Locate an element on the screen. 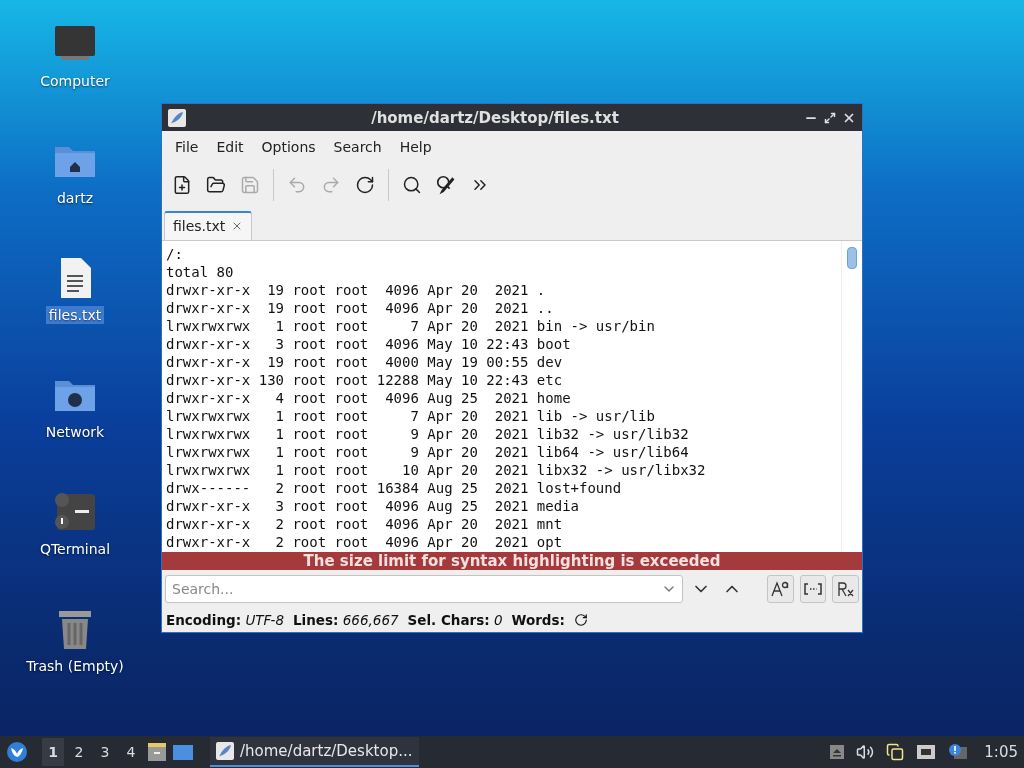 The height and width of the screenshot is (768, 1024). regex-icon is located at coordinates (845, 589).